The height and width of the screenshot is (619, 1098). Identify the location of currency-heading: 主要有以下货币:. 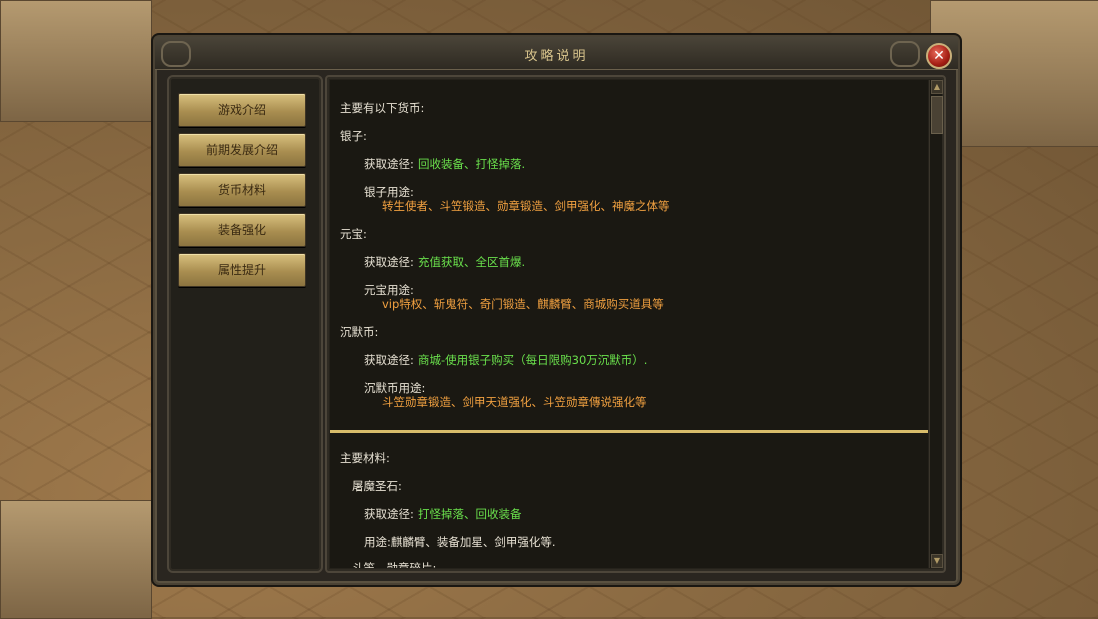
(382, 108).